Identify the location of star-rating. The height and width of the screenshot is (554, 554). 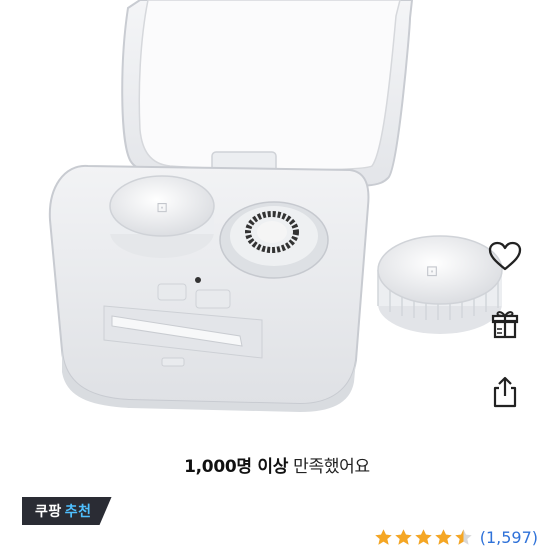
(424, 537).